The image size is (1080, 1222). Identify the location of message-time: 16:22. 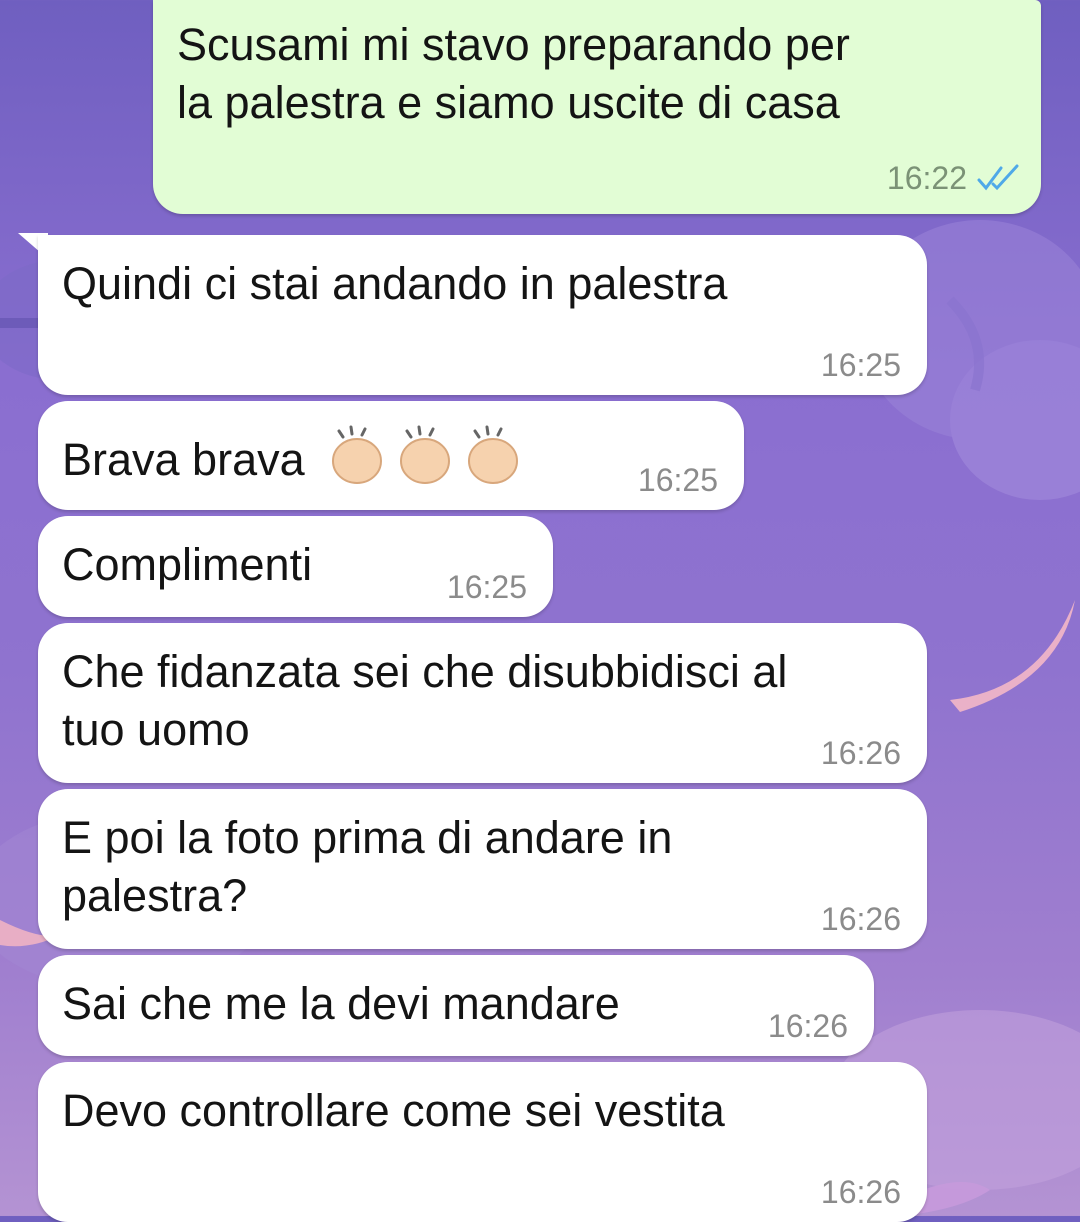
(926, 178).